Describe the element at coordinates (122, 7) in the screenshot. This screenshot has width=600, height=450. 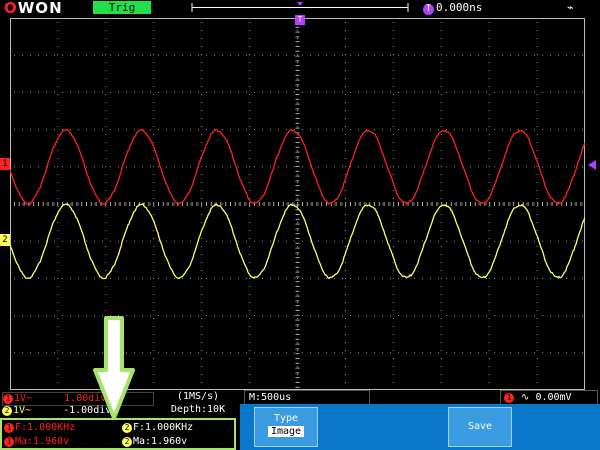
I see `trigger-status-badge: Trig` at that location.